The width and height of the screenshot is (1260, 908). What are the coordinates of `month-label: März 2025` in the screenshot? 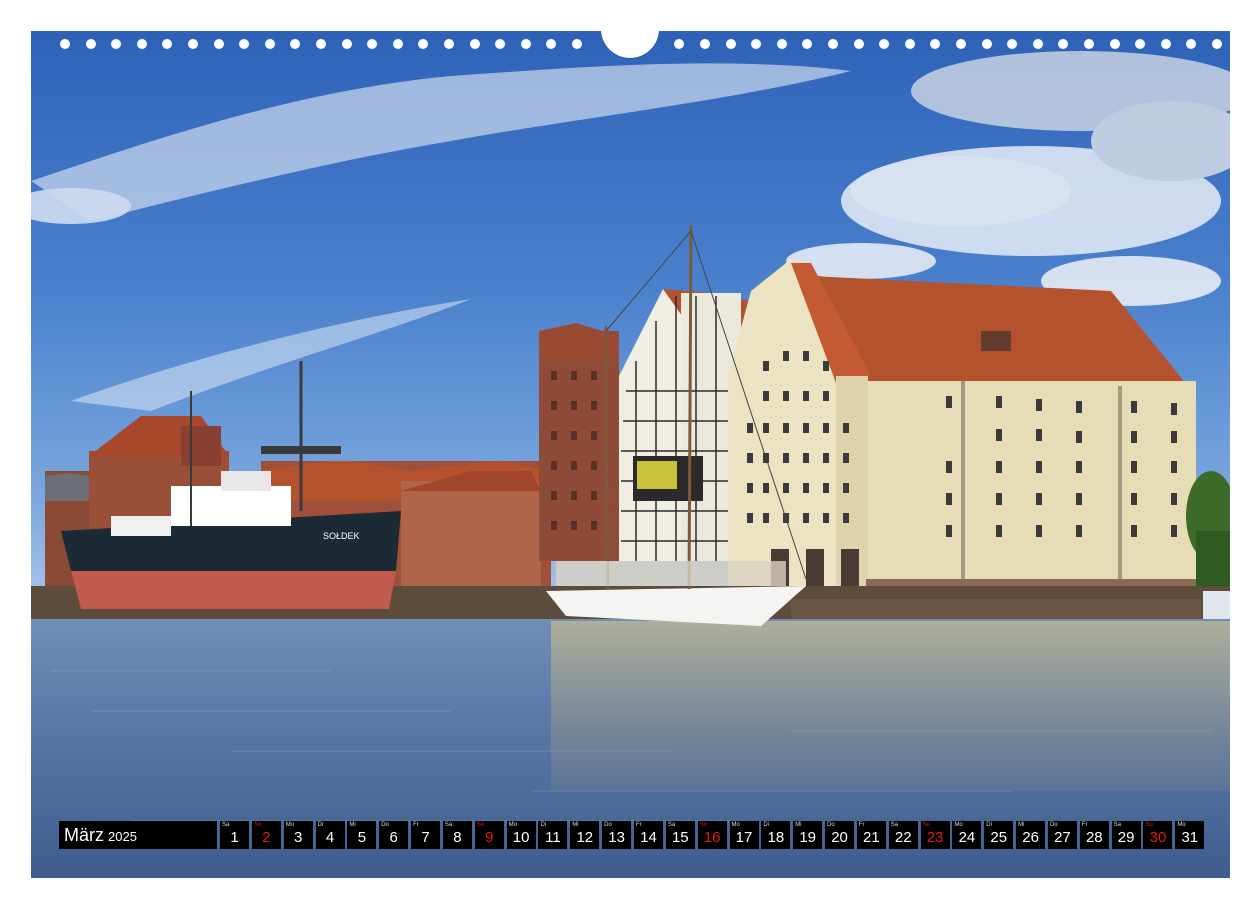 It's located at (138, 835).